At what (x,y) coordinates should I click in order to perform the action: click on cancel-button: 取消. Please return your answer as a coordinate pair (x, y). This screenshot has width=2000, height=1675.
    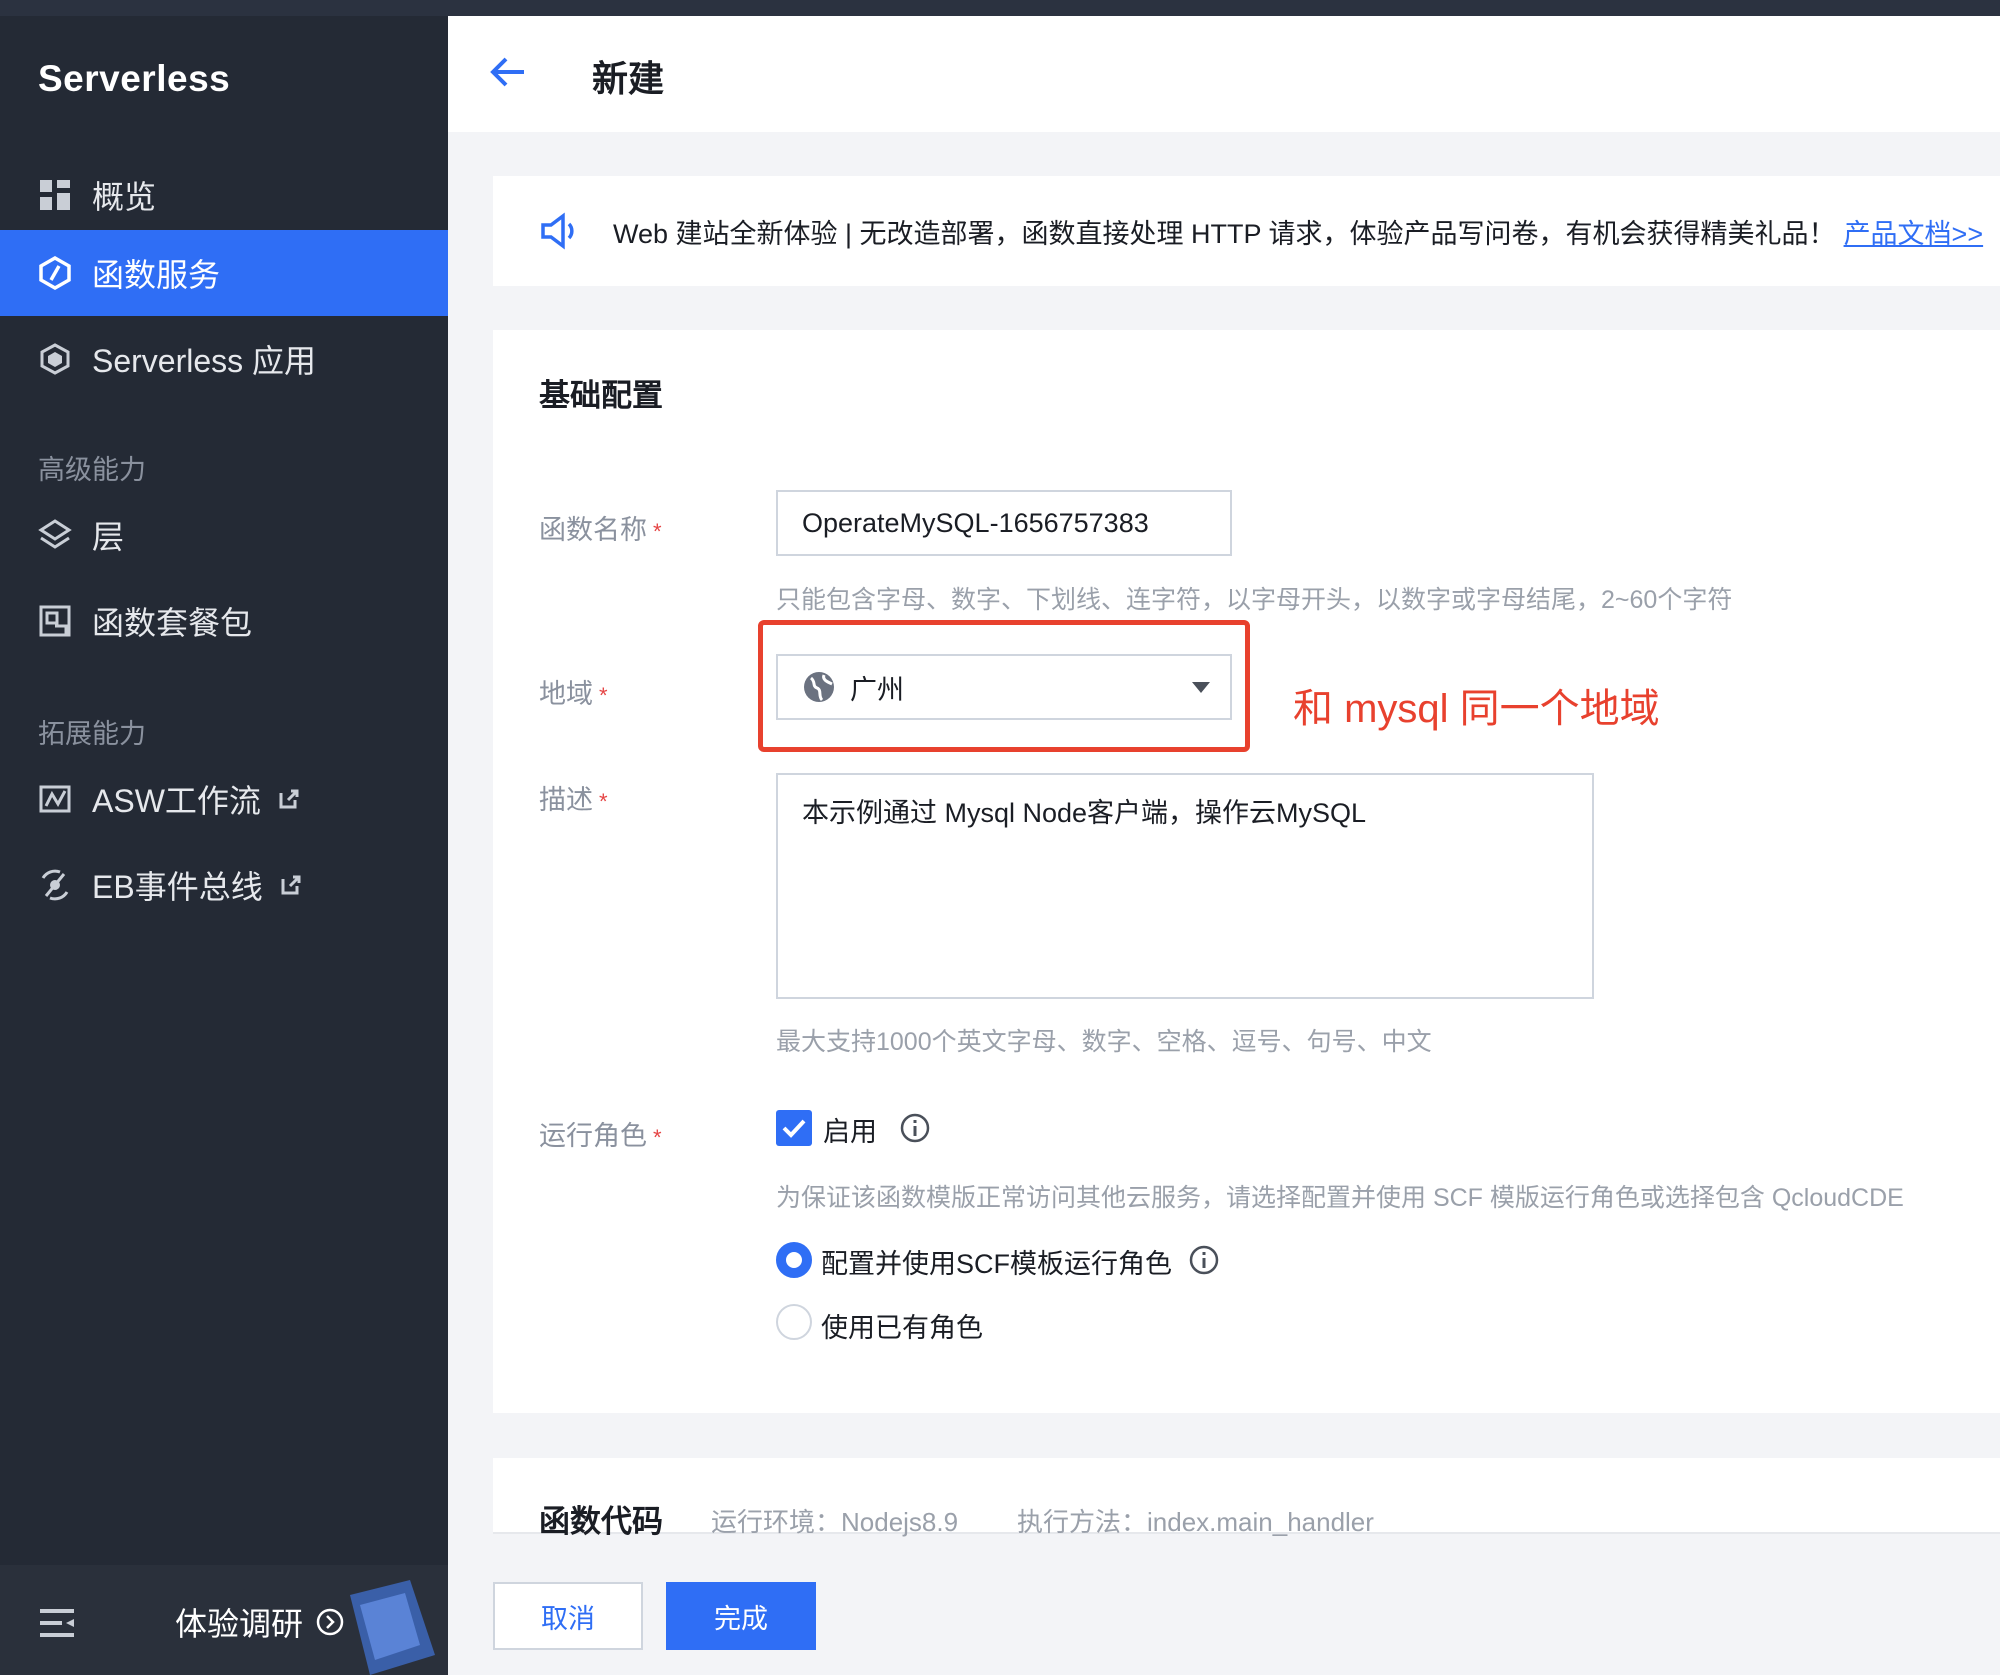
    Looking at the image, I should click on (568, 1616).